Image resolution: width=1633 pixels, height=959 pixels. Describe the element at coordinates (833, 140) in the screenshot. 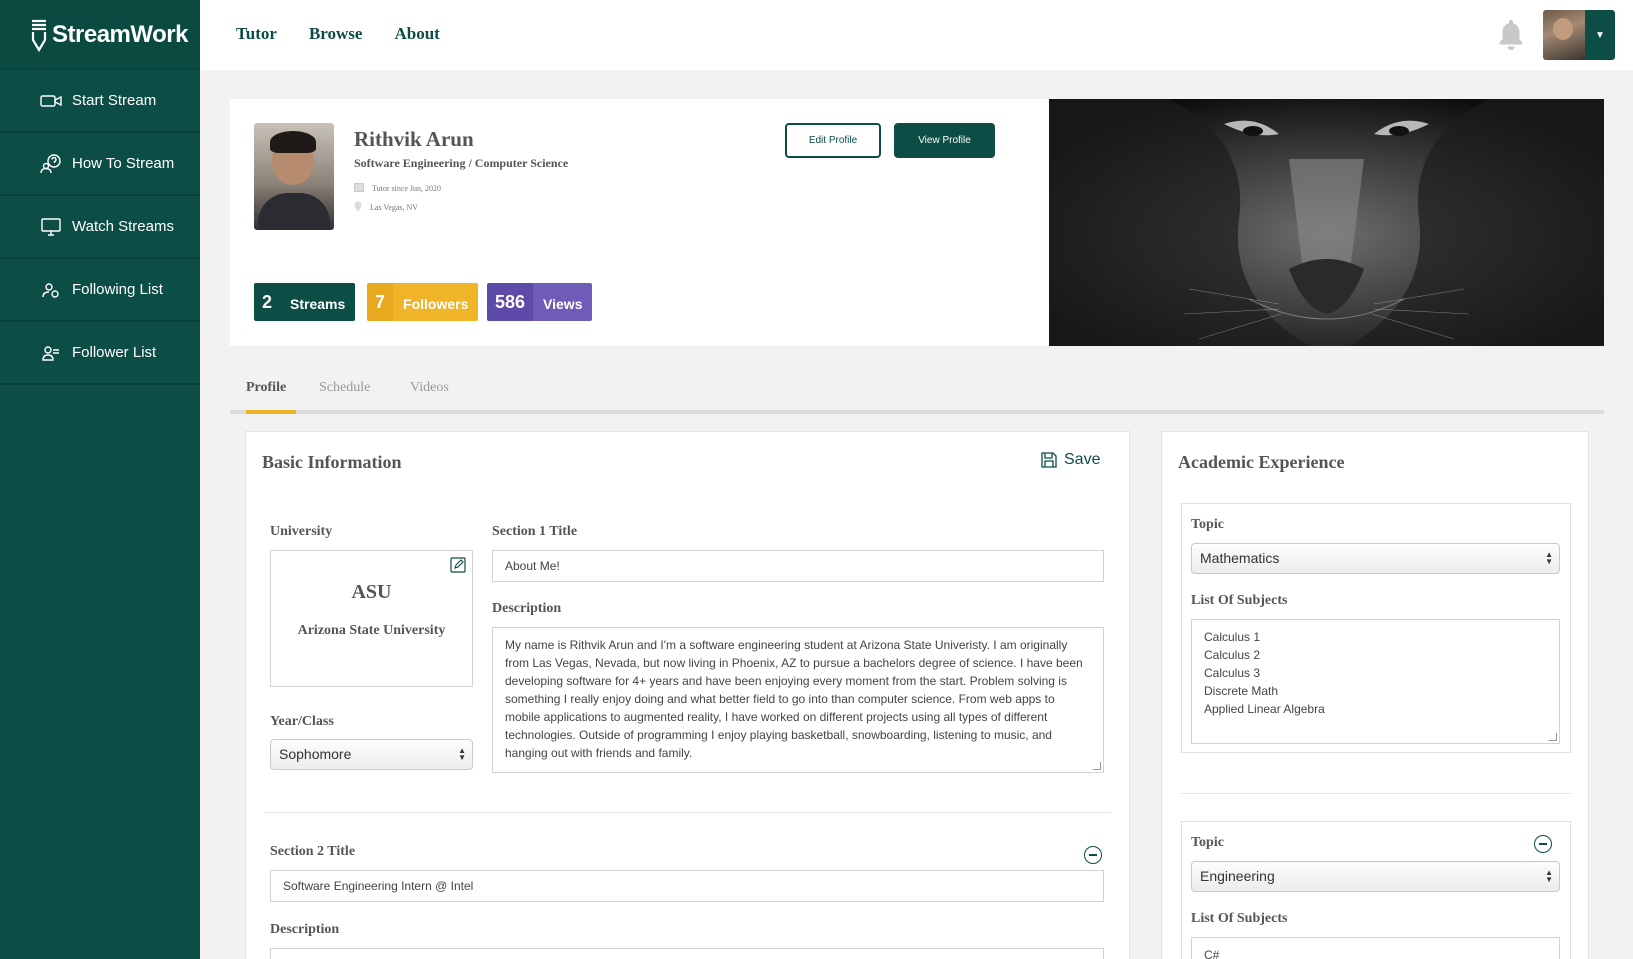

I see `edit-profile-button: Edit Profile` at that location.